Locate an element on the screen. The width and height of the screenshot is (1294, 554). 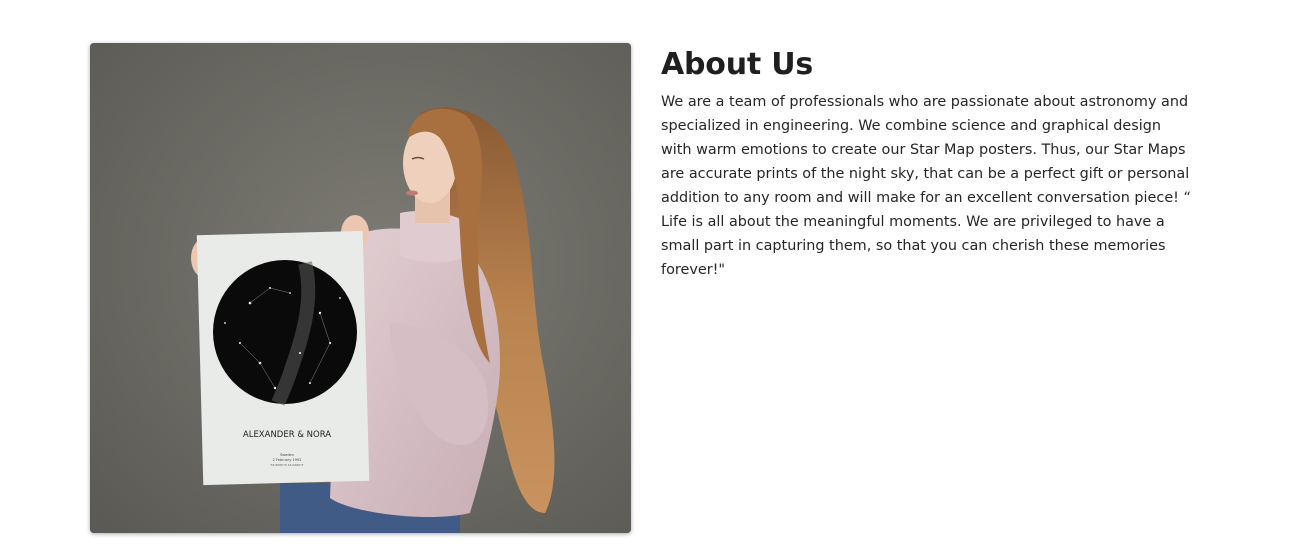
about-heading: About Us is located at coordinates (737, 64).